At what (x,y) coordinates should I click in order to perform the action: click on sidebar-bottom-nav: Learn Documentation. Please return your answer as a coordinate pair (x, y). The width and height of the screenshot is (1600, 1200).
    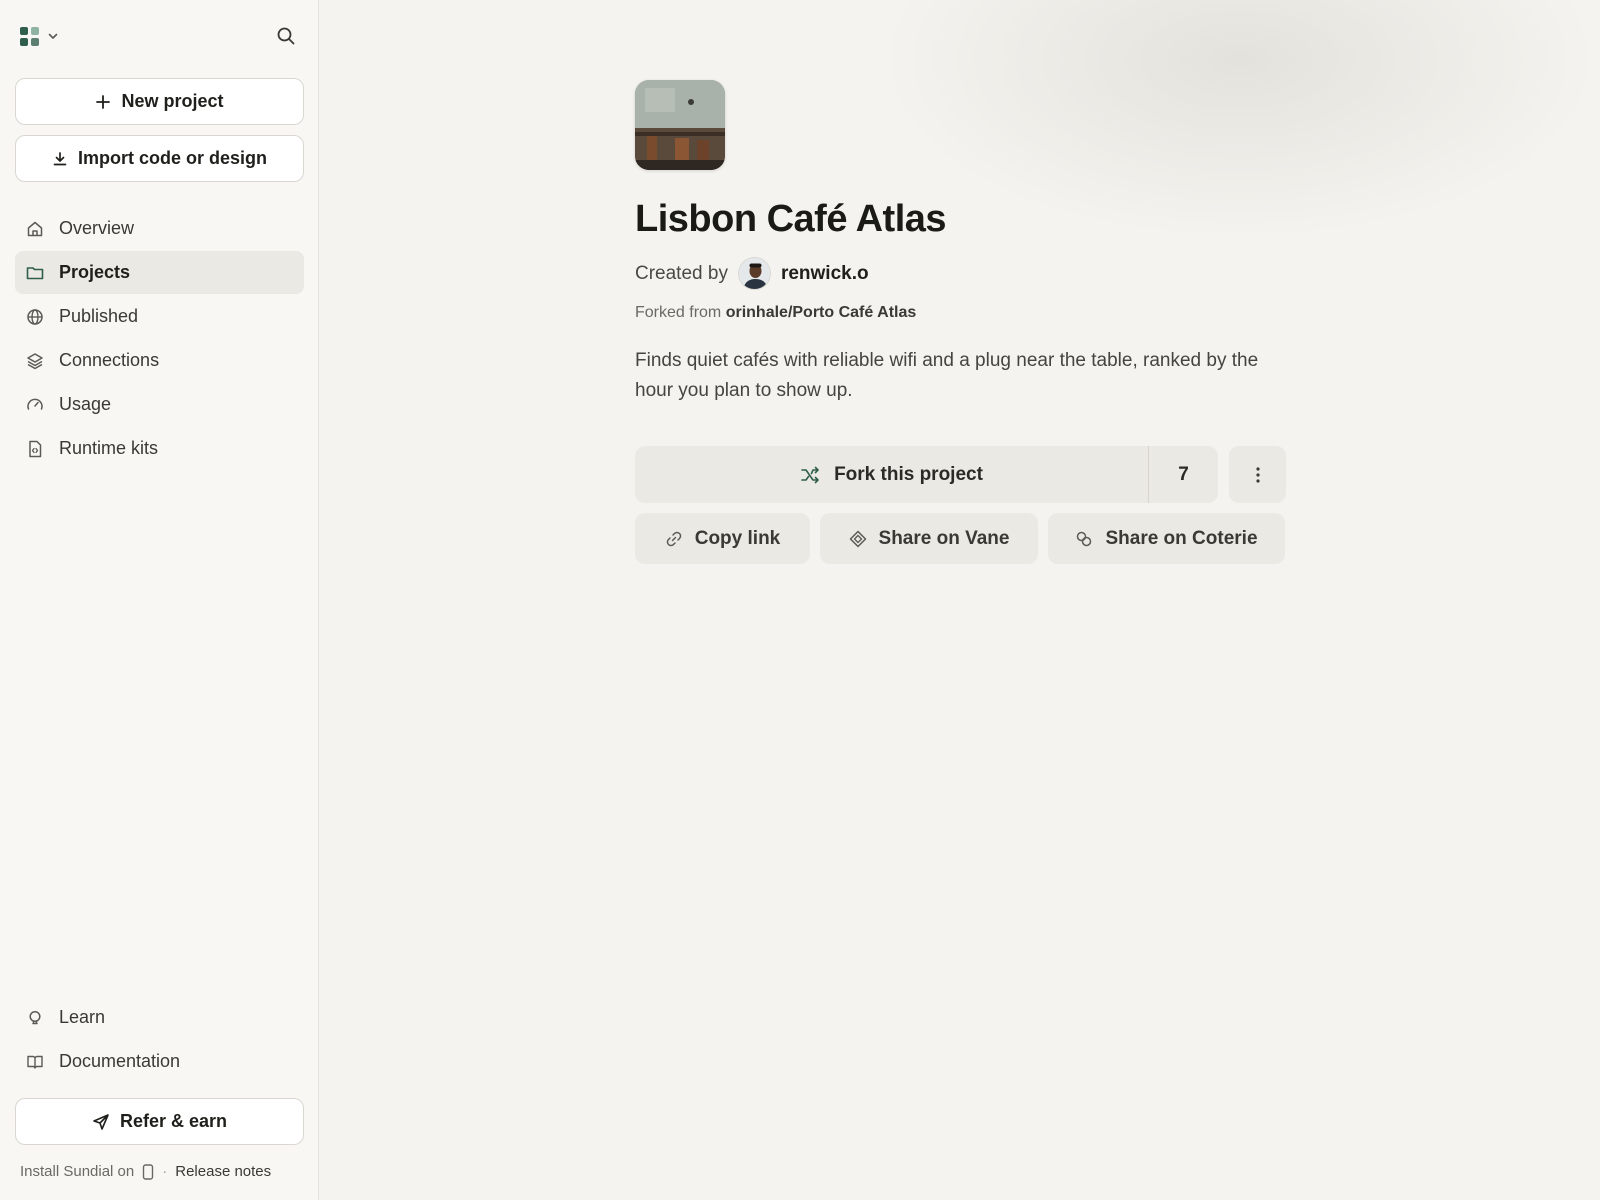
    Looking at the image, I should click on (159, 1040).